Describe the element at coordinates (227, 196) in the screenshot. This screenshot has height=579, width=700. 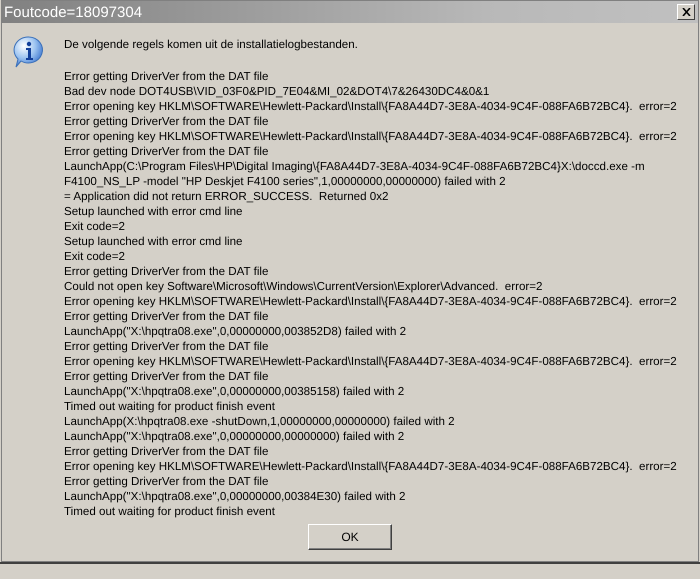
I see `log-line: = Application did not return ERROR_SUCCESS. Returned 0x2` at that location.